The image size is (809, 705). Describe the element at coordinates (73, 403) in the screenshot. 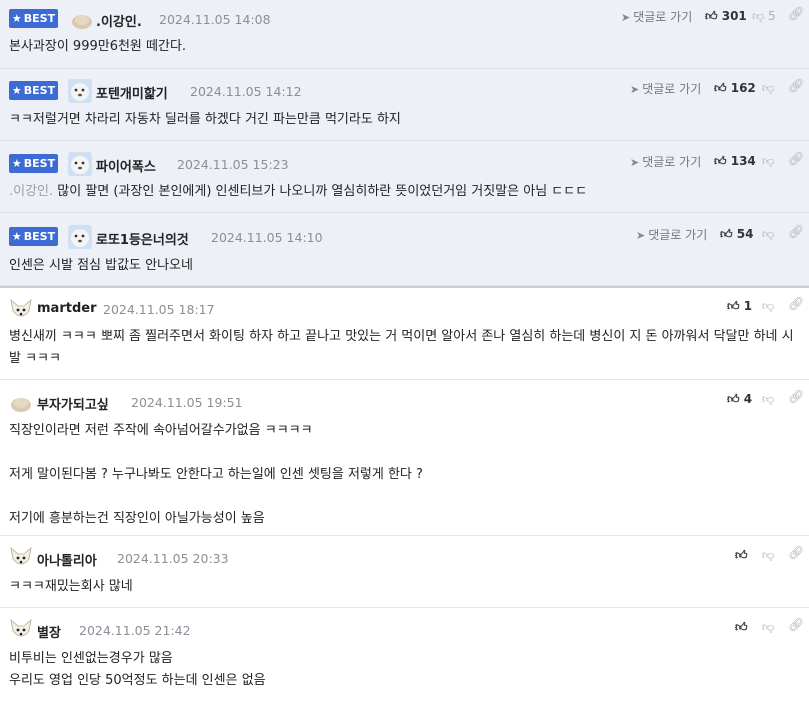

I see `nickname: 부자가되고싶` at that location.